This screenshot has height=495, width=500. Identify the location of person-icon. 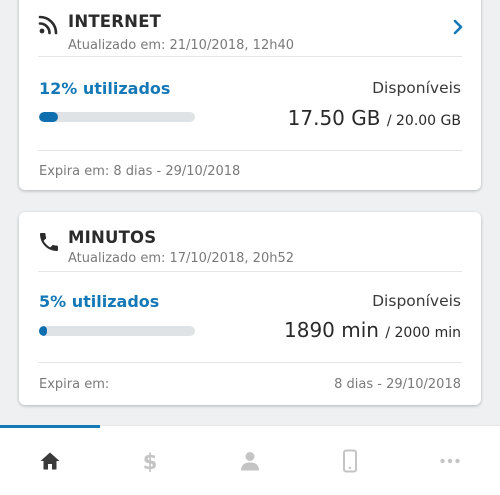
(250, 461).